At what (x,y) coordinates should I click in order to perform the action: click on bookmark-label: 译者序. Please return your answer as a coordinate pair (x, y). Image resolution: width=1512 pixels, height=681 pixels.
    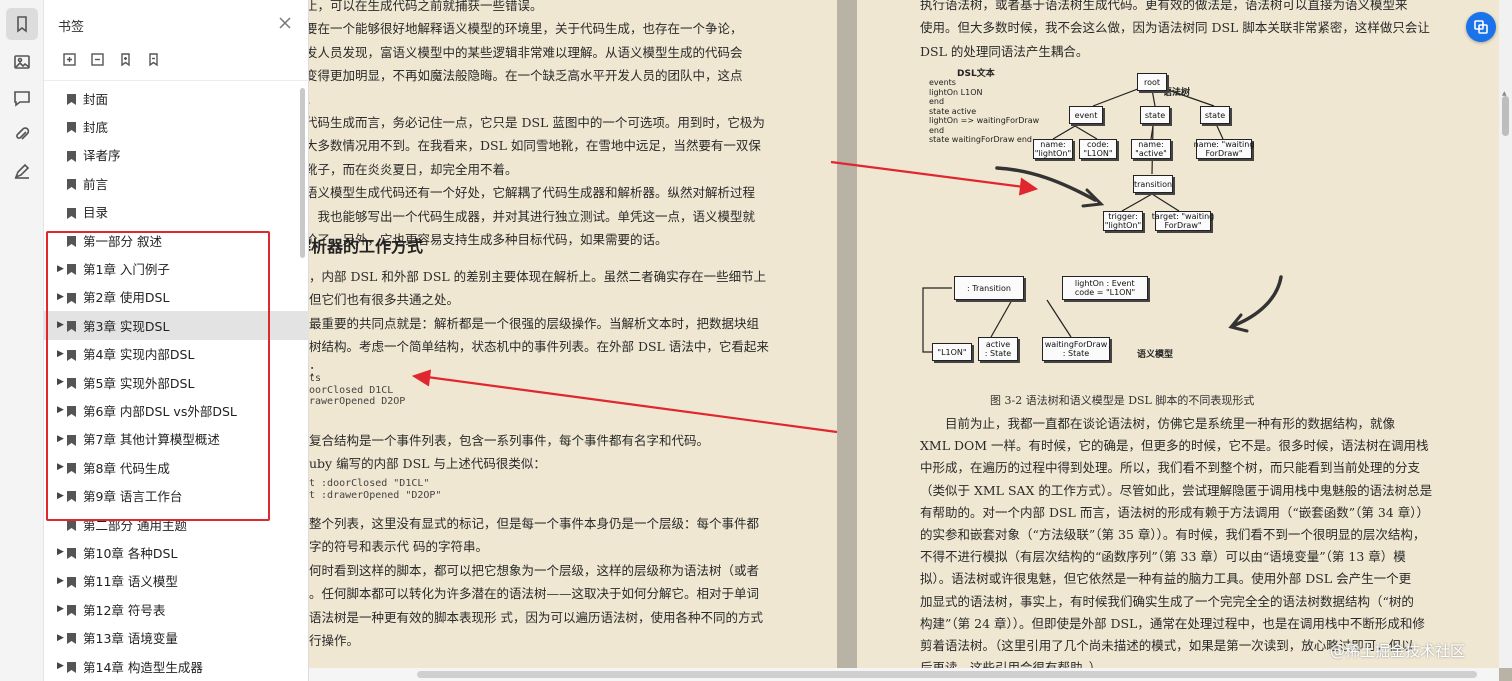
    Looking at the image, I should click on (102, 156).